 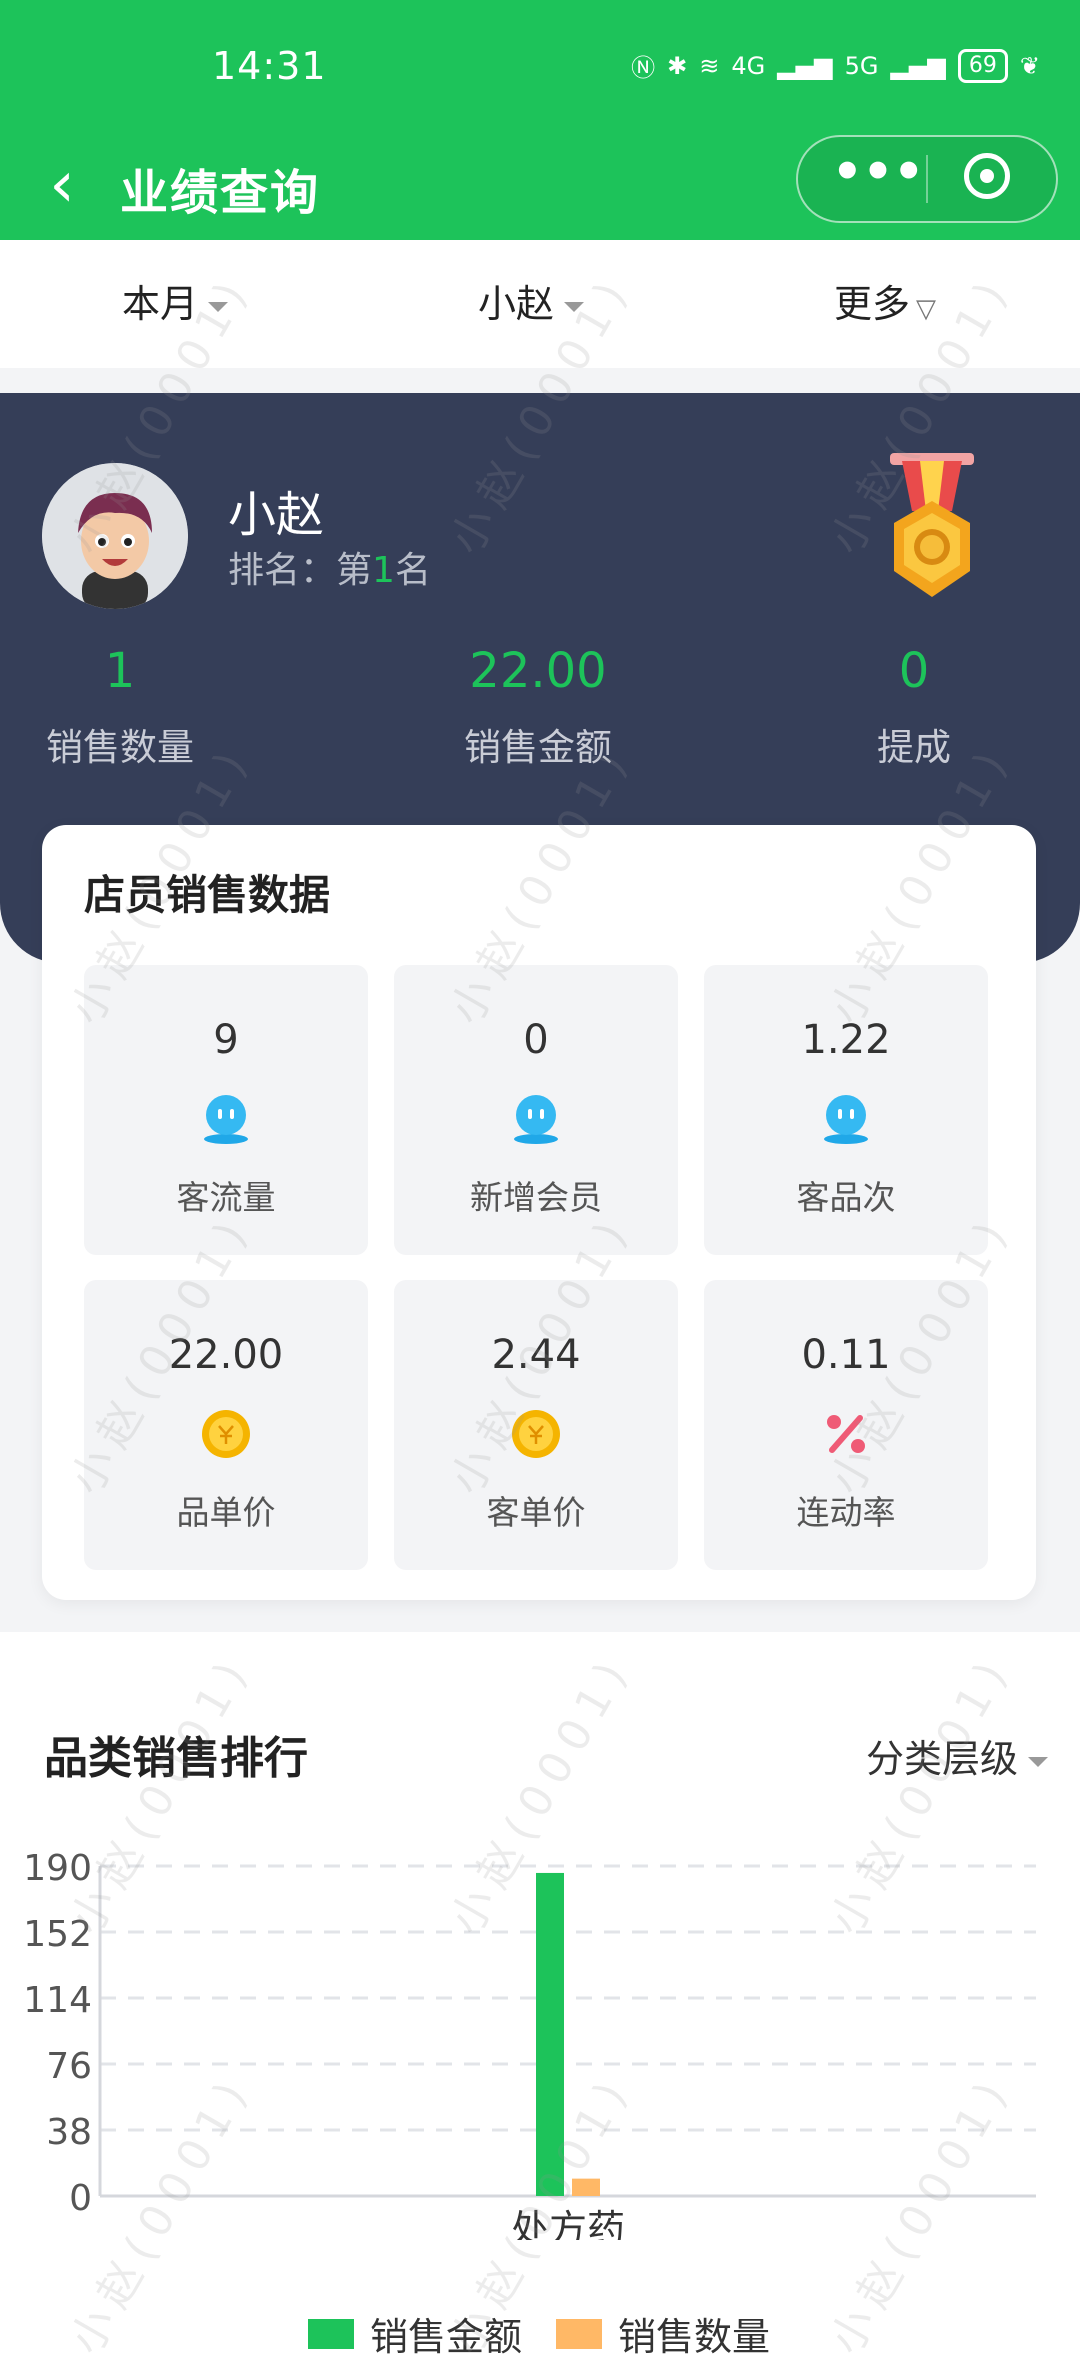 I want to click on filter-more: 更多 ▽, so click(x=885, y=304).